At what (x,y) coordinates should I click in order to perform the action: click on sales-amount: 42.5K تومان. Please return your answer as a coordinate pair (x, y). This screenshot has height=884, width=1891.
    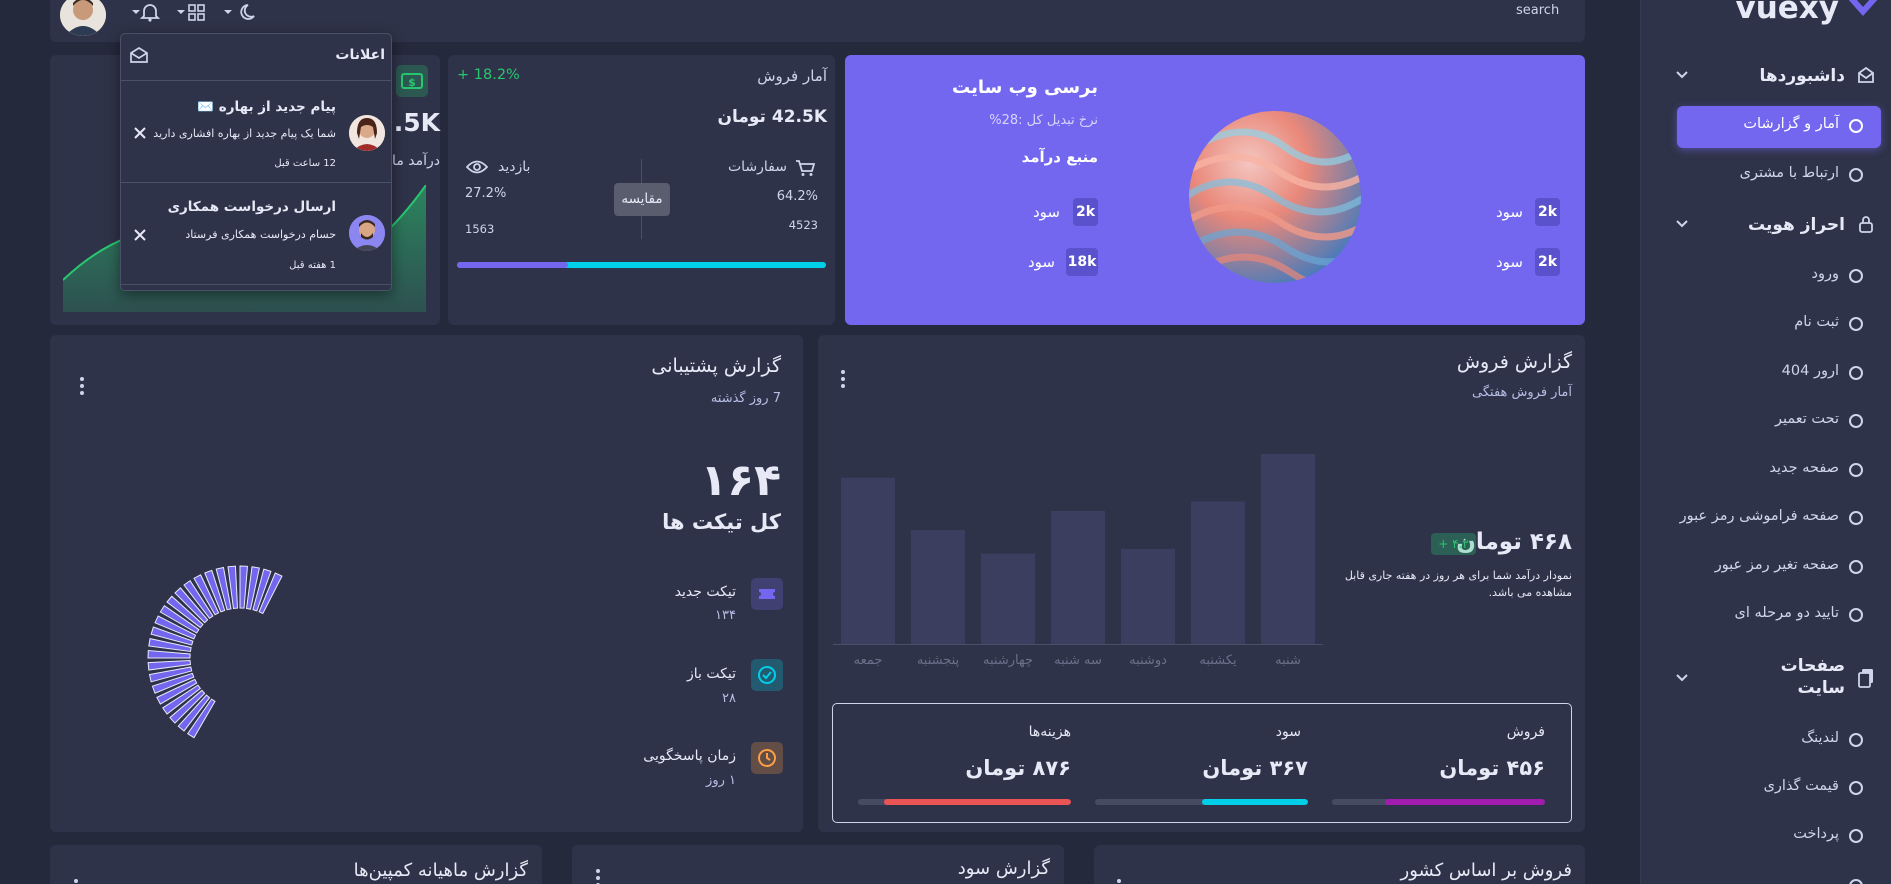
    Looking at the image, I should click on (772, 117).